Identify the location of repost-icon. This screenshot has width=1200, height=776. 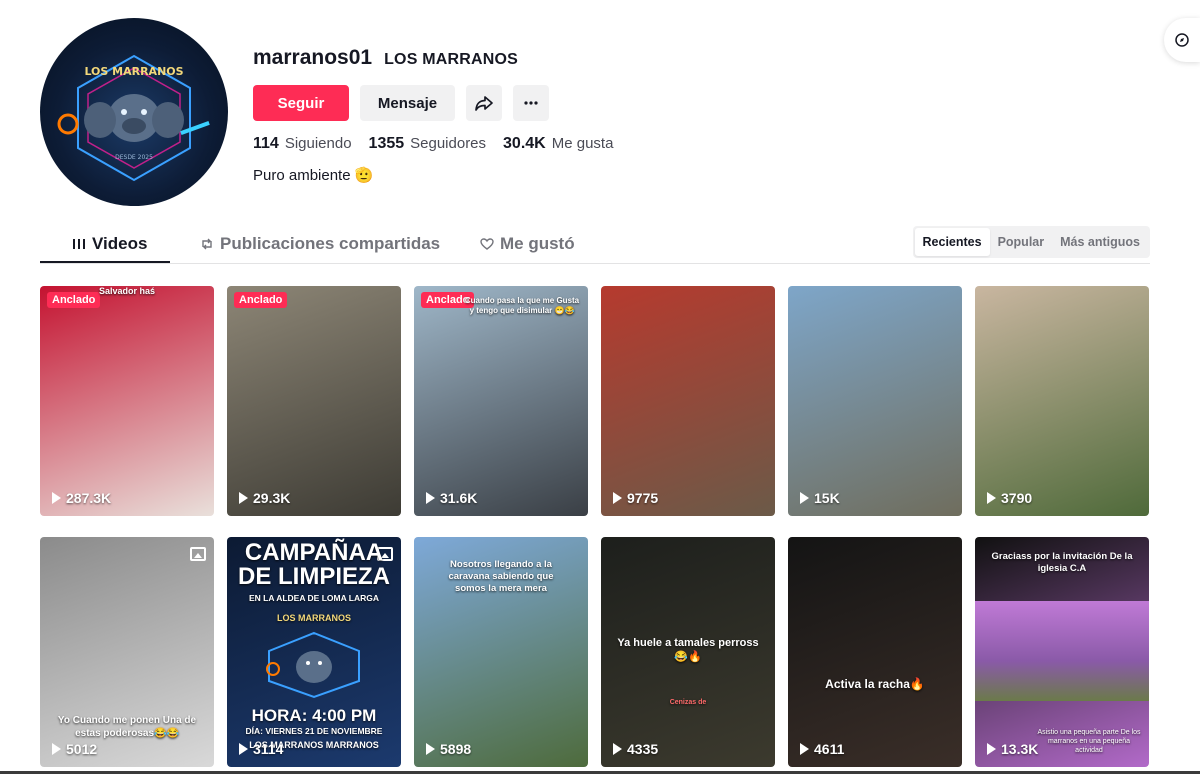
(207, 244).